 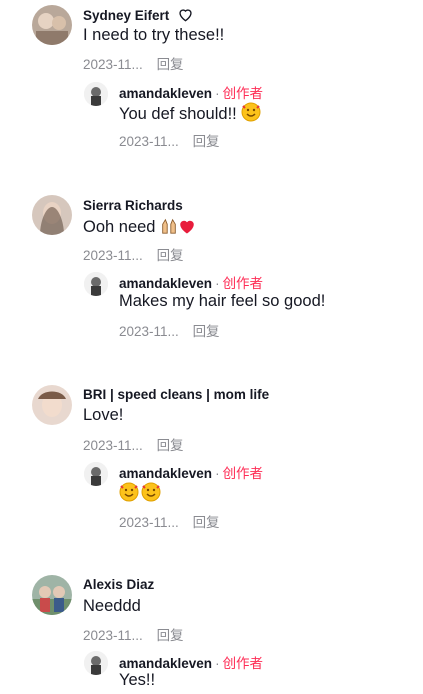 I want to click on heart-outline-icon, so click(x=185, y=14).